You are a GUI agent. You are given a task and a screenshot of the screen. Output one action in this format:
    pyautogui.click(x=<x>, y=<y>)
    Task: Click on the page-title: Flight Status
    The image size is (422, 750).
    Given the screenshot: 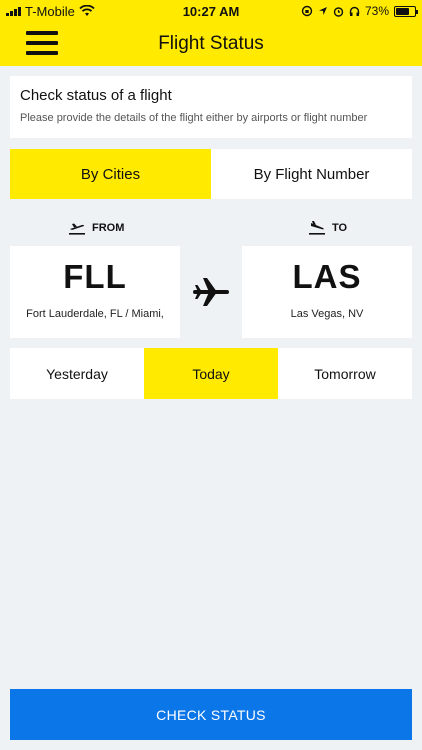 What is the action you would take?
    pyautogui.click(x=211, y=43)
    